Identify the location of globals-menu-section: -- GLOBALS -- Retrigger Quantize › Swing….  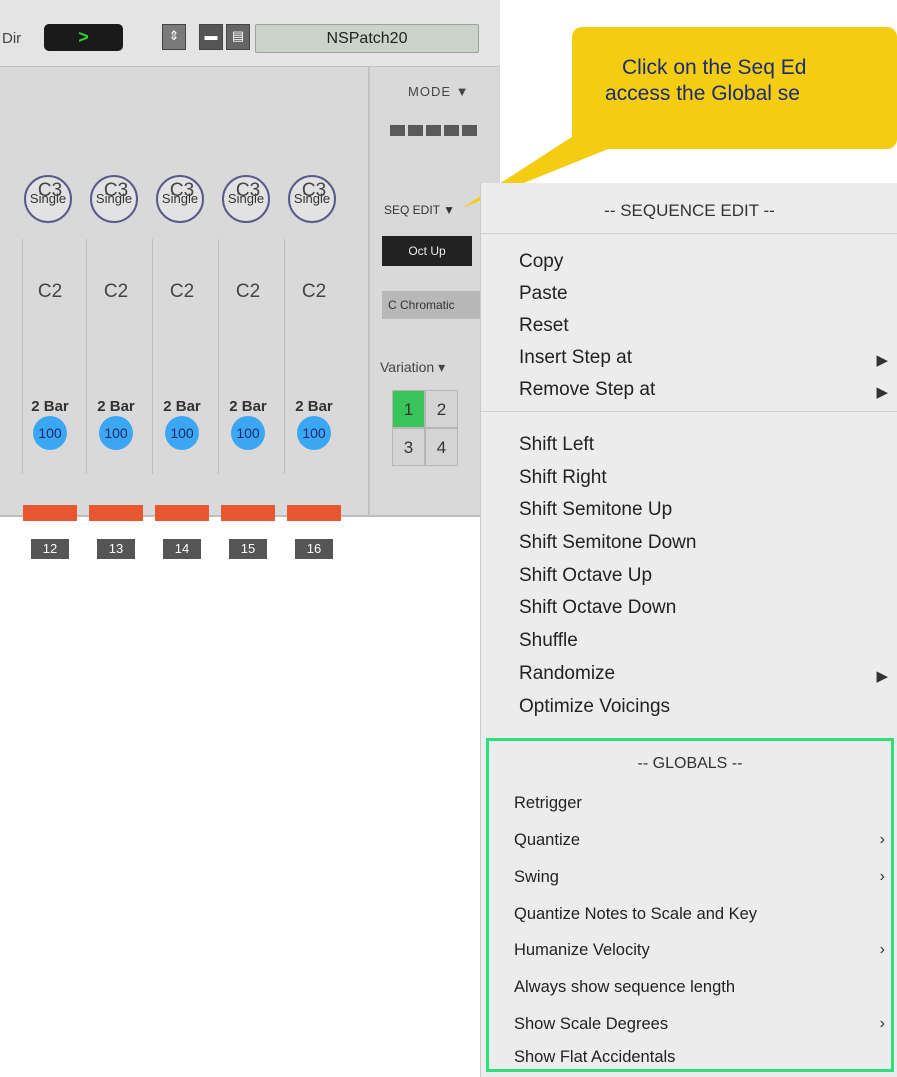
(690, 905).